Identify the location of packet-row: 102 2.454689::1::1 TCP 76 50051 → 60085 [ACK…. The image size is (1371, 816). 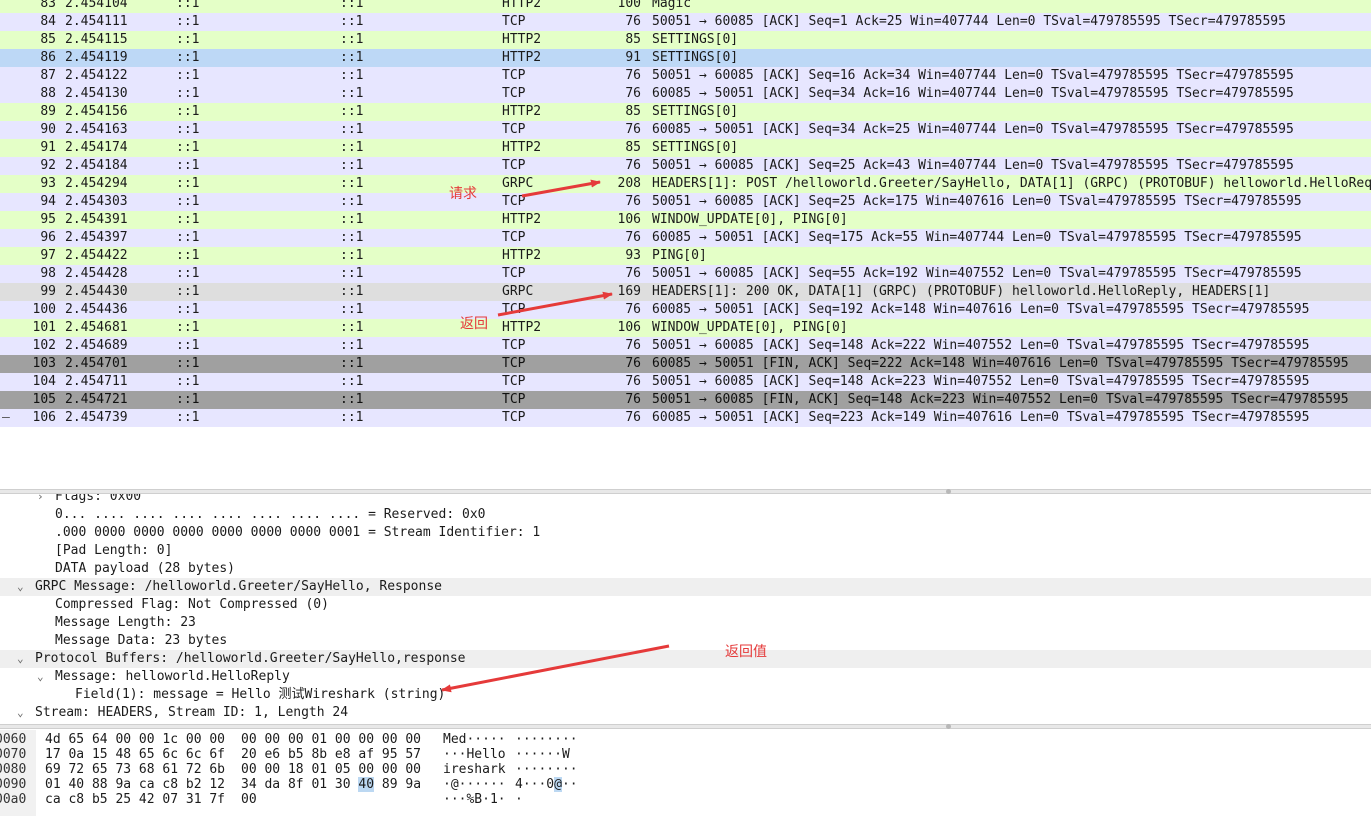
(685, 346).